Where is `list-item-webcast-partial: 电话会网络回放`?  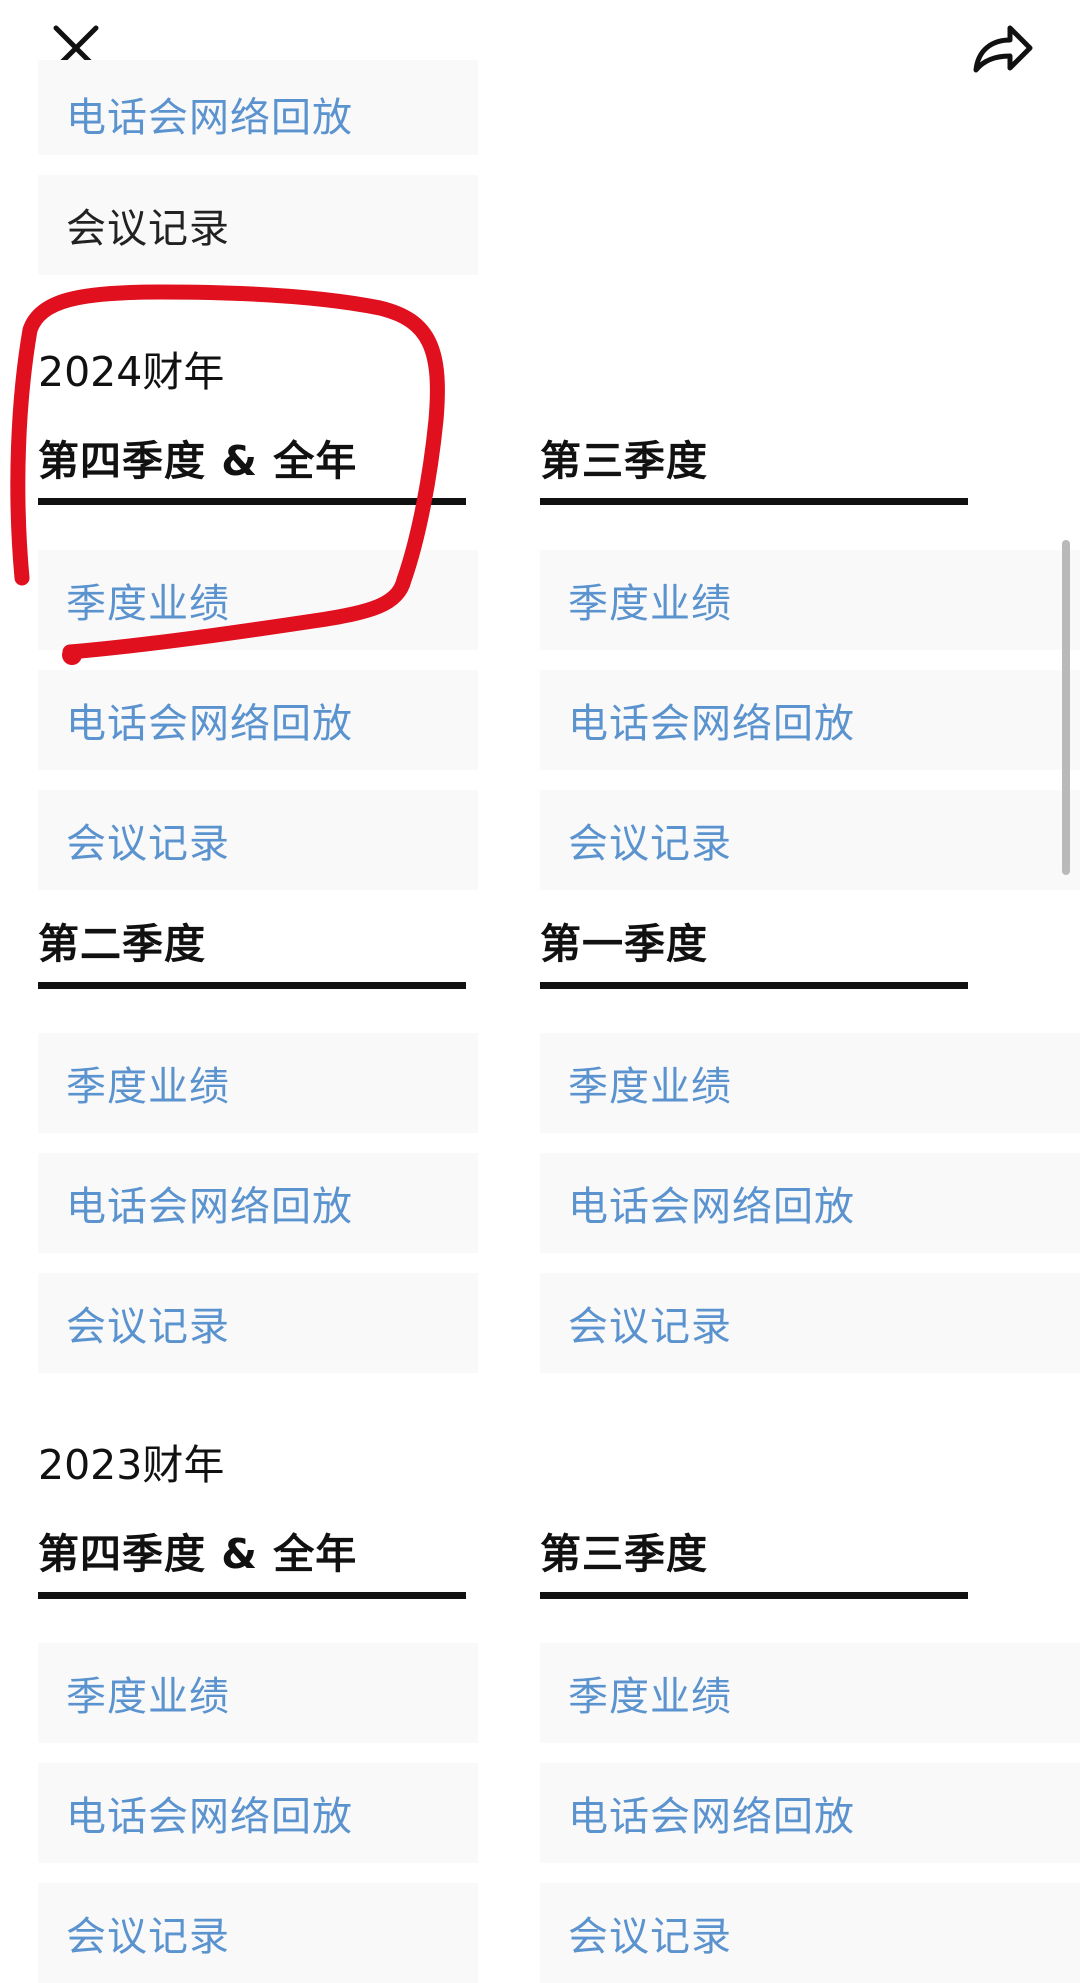 list-item-webcast-partial: 电话会网络回放 is located at coordinates (258, 107).